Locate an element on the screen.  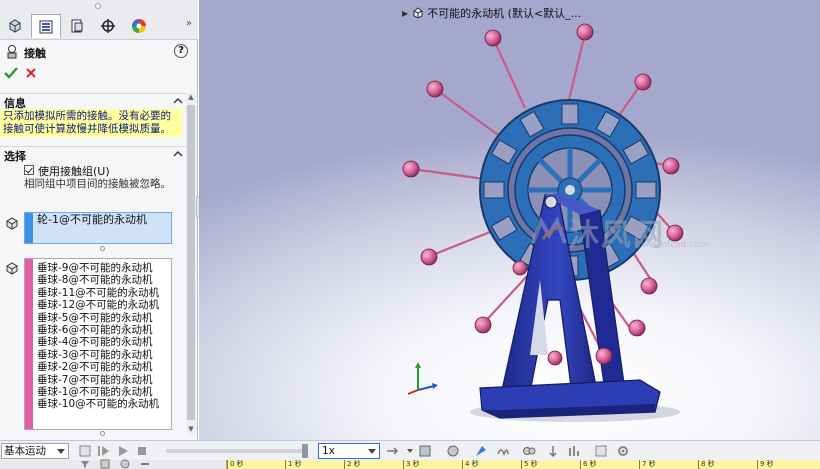
watermark-url: www.mfcad.com is located at coordinates (671, 245).